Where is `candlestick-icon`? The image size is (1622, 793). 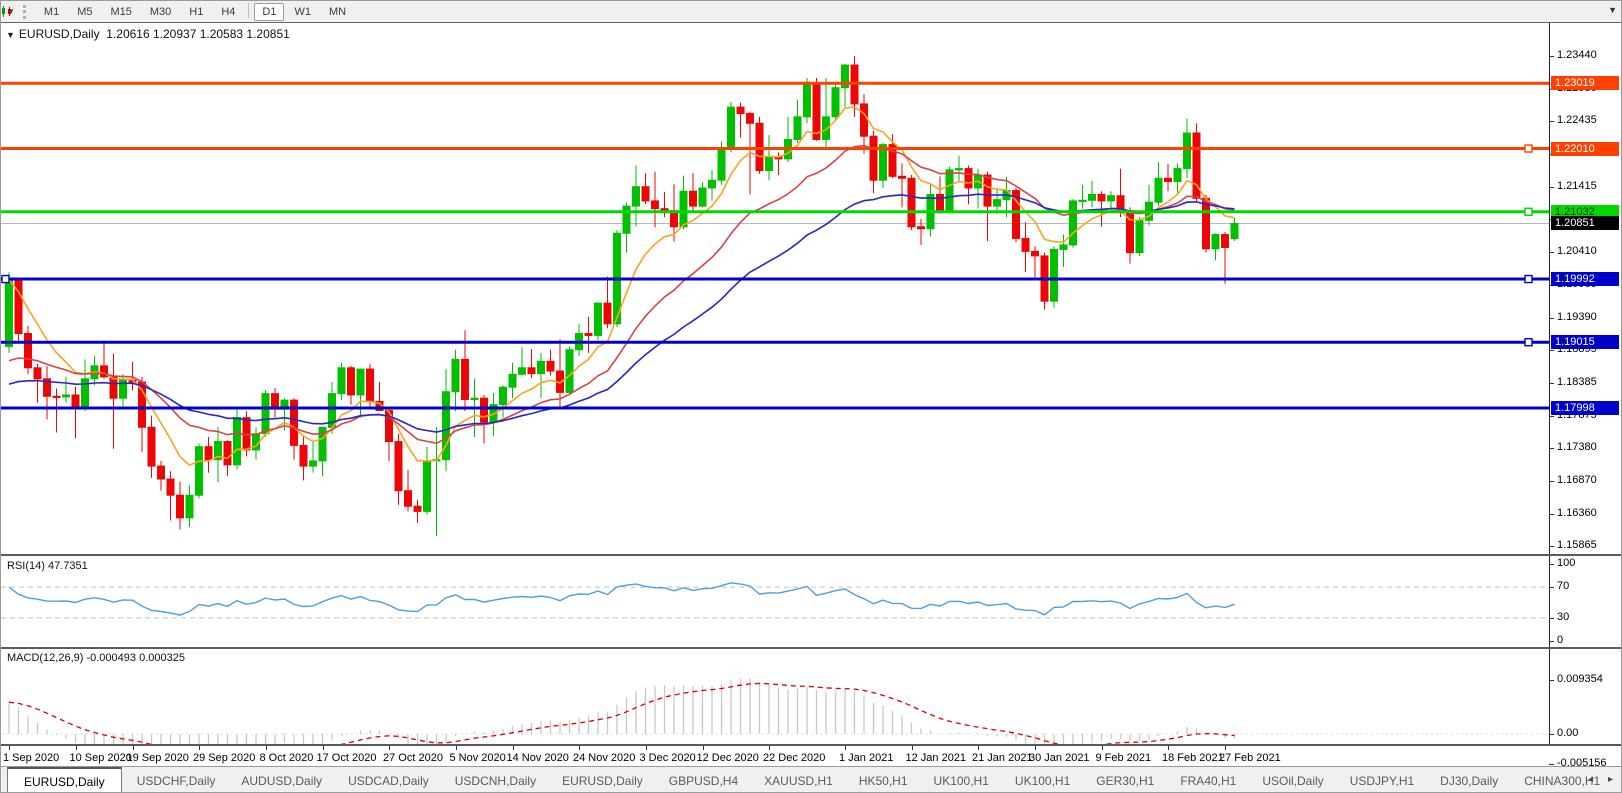
candlestick-icon is located at coordinates (6, 11).